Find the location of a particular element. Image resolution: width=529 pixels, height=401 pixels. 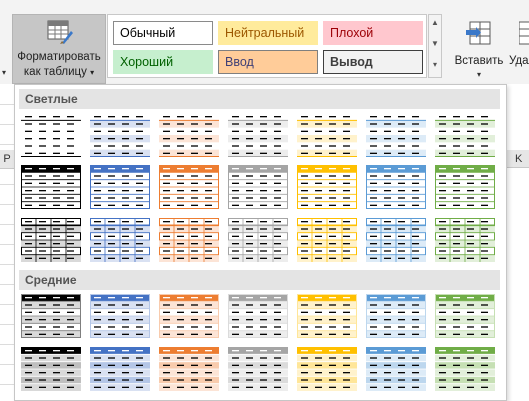

format-as-table-label-line2: как таблицу ▾ is located at coordinates (59, 72).